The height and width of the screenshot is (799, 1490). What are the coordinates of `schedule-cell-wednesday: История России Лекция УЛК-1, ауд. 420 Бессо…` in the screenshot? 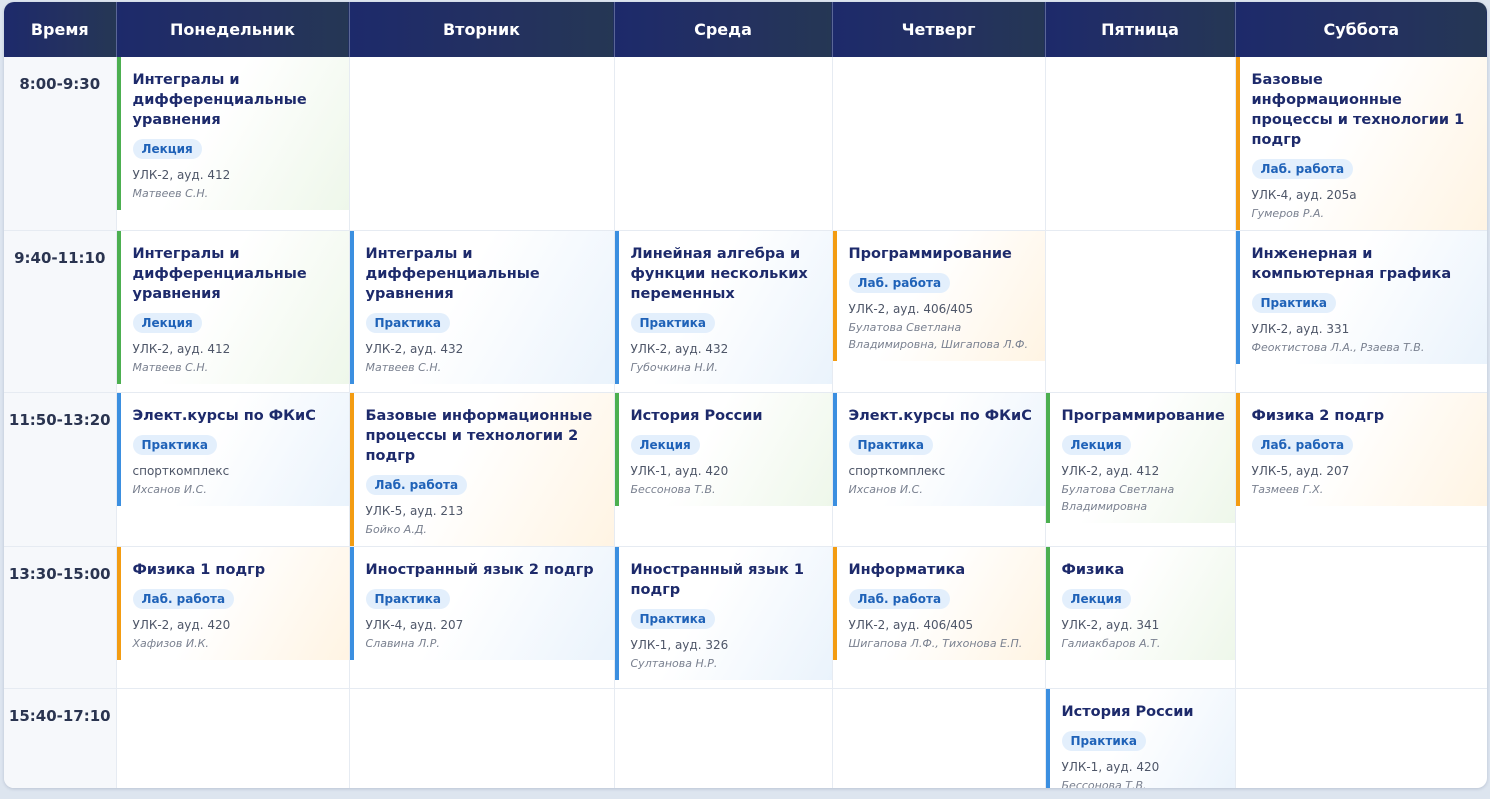 It's located at (723, 469).